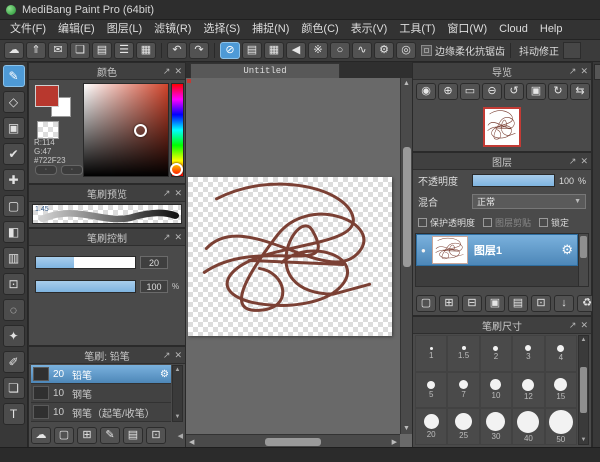  Describe the element at coordinates (13, 310) in the screenshot. I see `lasso-tool: ◌` at that location.